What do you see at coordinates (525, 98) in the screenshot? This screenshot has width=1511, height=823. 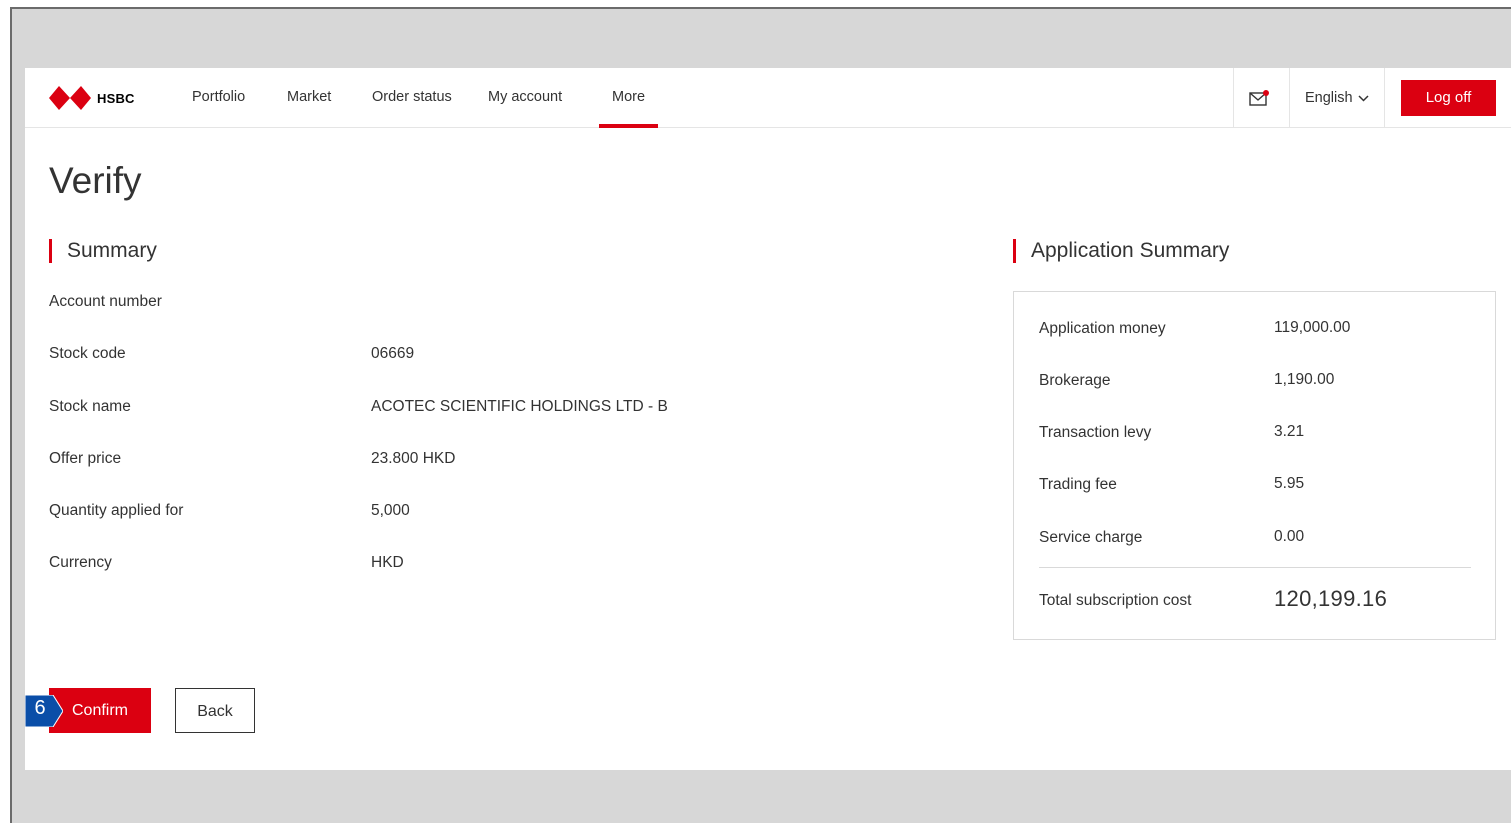 I see `nav-my-account: My account` at bounding box center [525, 98].